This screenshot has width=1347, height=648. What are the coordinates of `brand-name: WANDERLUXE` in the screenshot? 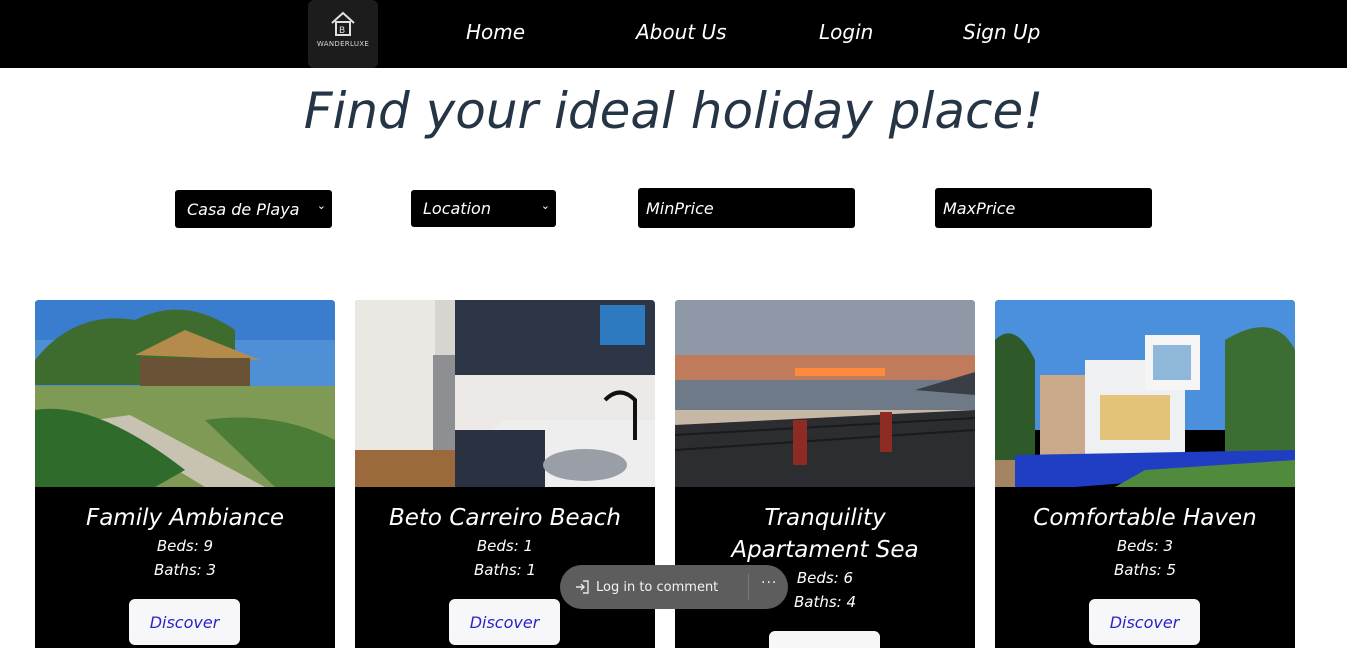 It's located at (343, 44).